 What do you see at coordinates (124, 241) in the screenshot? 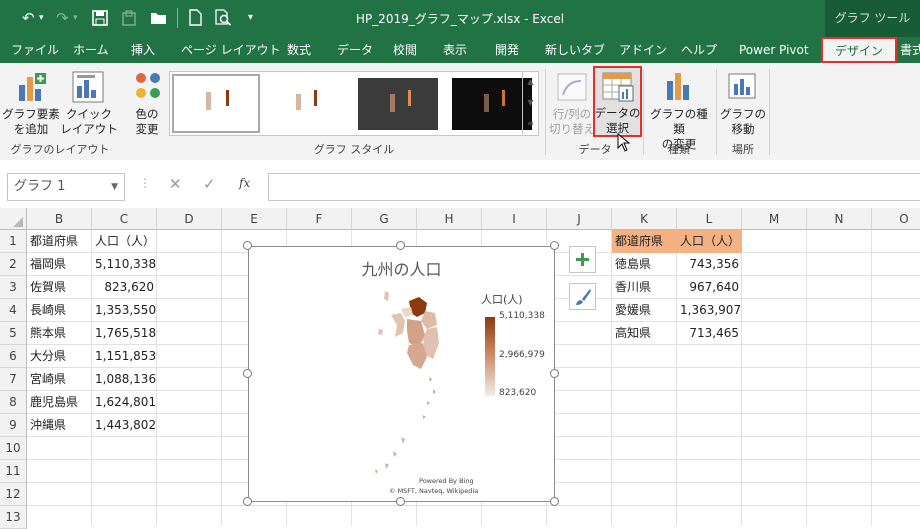
I see `cell-c1: 人口（人）` at bounding box center [124, 241].